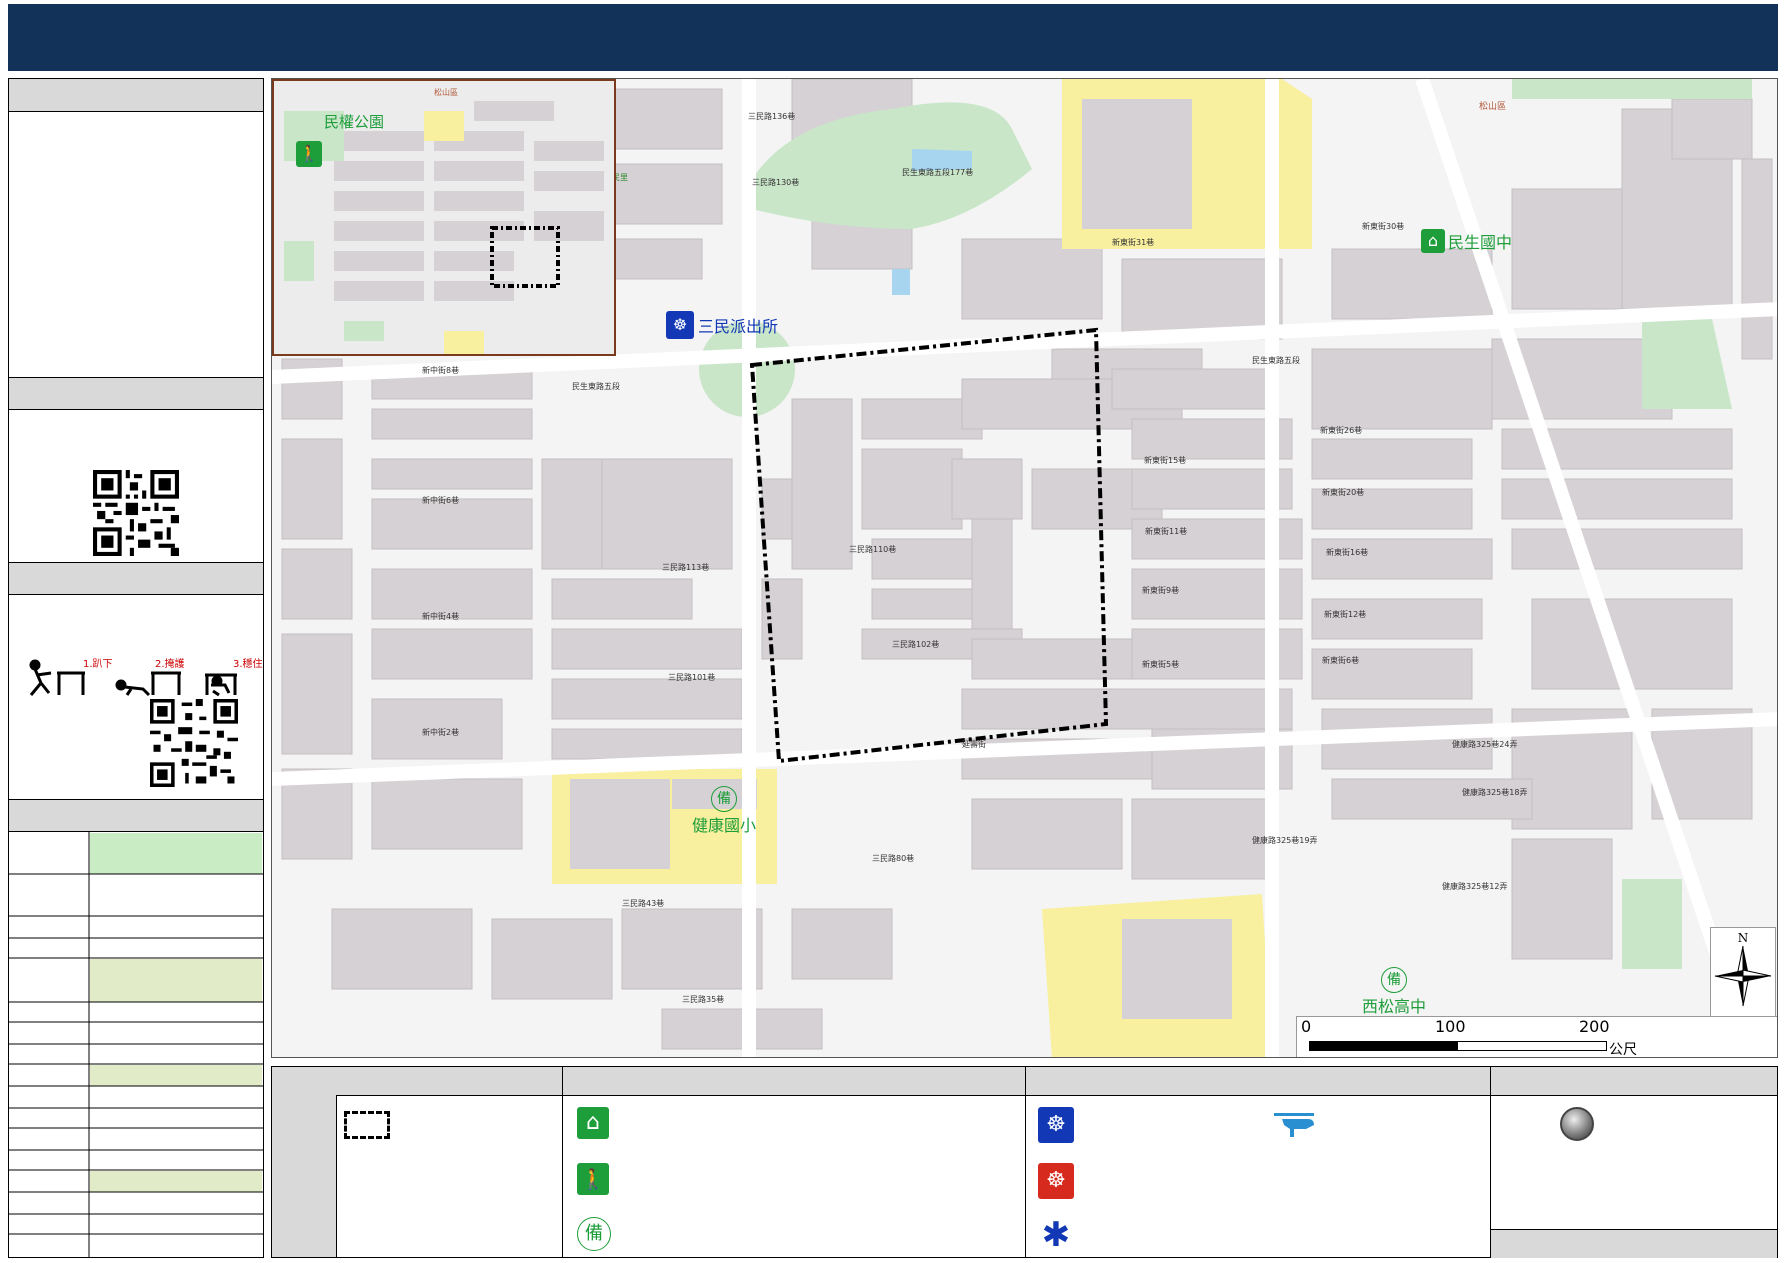 This screenshot has width=1786, height=1263. Describe the element at coordinates (643, 903) in the screenshot. I see `street-label: 三民路43巷` at that location.